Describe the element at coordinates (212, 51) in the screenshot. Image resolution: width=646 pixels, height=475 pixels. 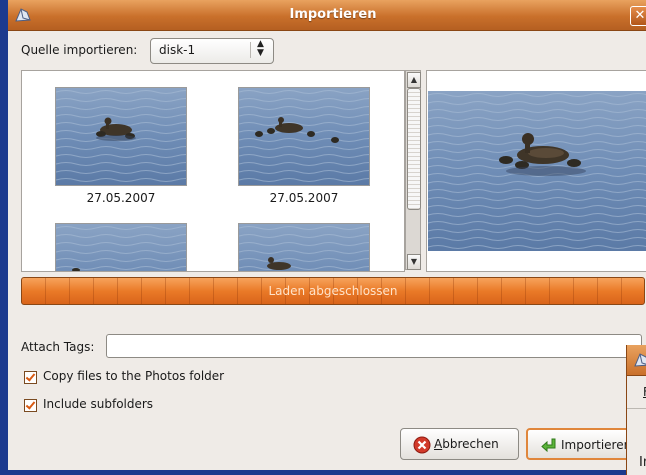
I see `source-combo: disk-1 ▲ ▼` at that location.